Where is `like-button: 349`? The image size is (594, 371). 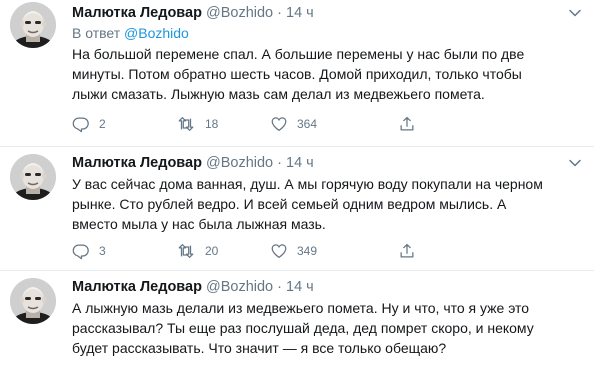 like-button: 349 is located at coordinates (293, 251).